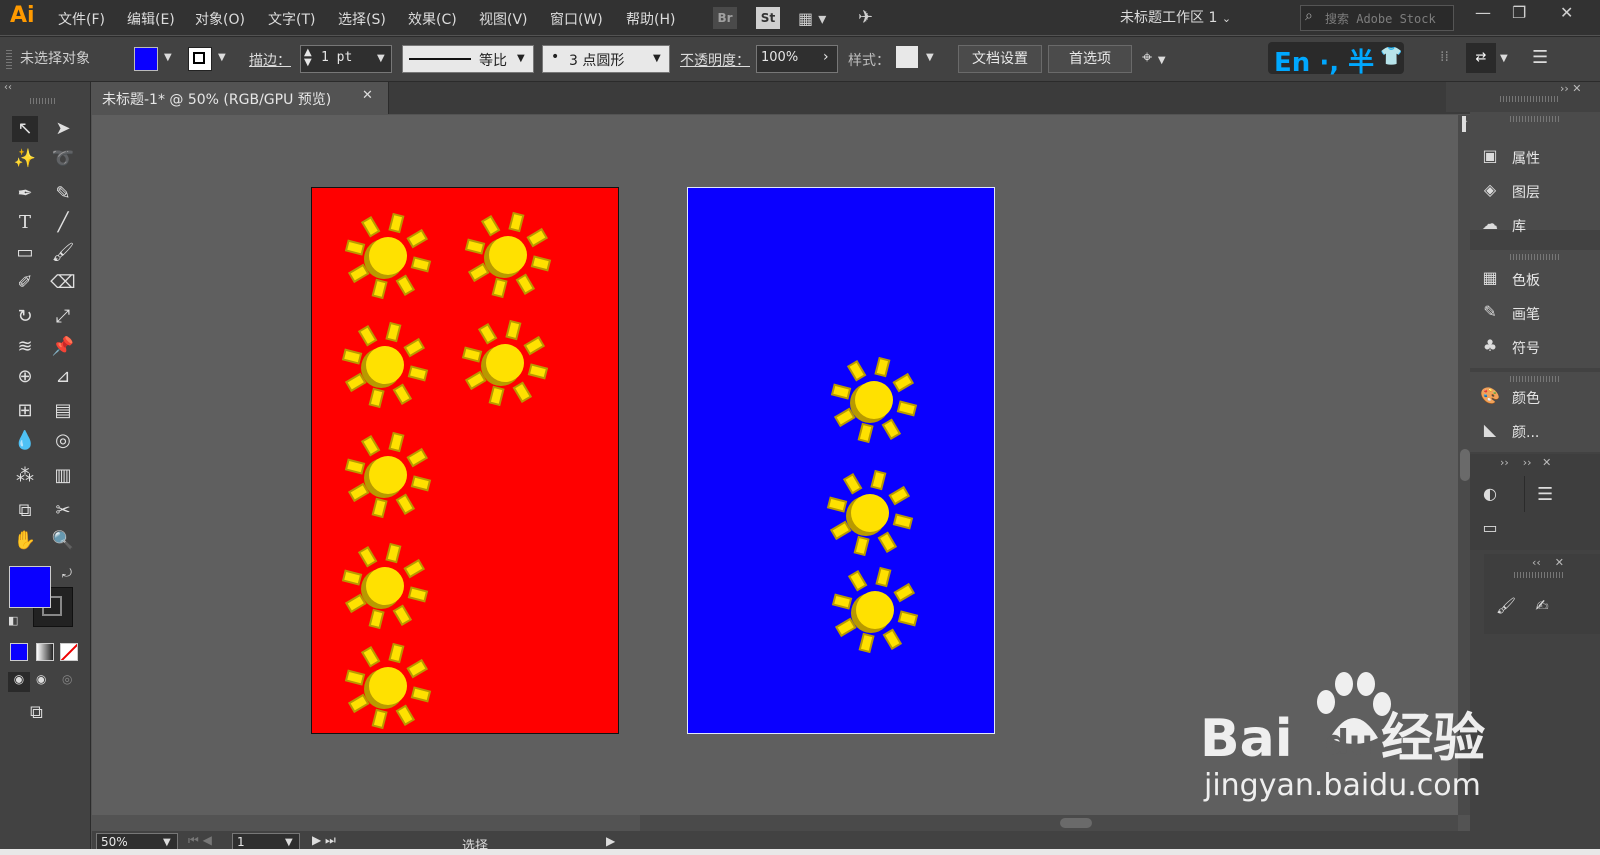  I want to click on arrange-documents-icon: ▦ ▾, so click(812, 18).